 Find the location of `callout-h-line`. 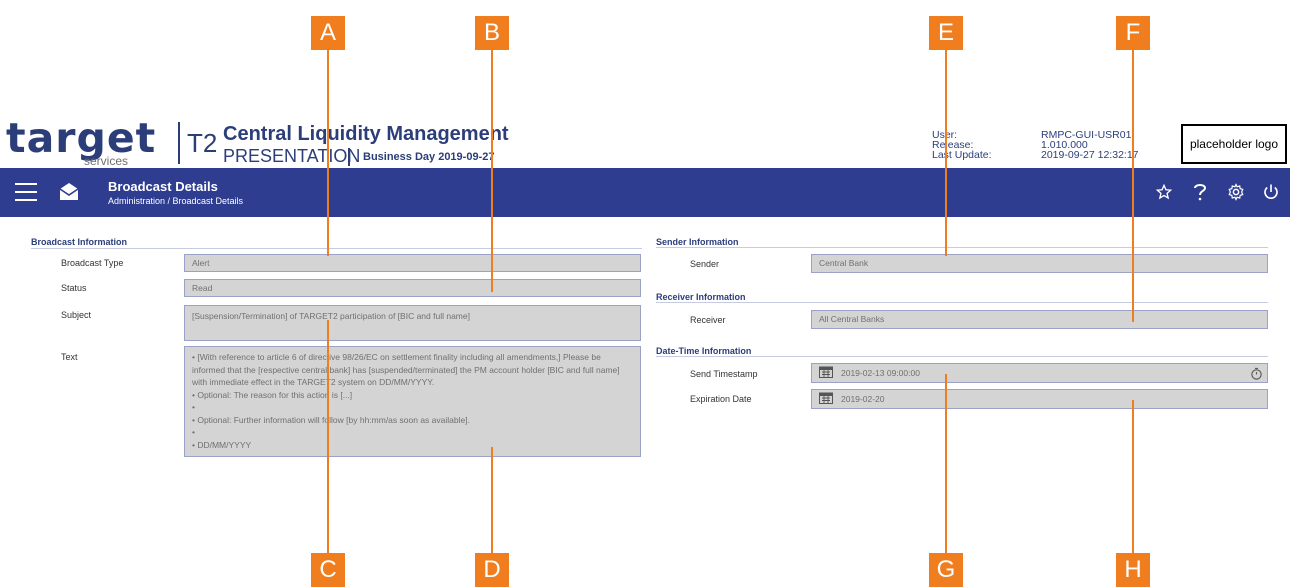

callout-h-line is located at coordinates (1133, 476).